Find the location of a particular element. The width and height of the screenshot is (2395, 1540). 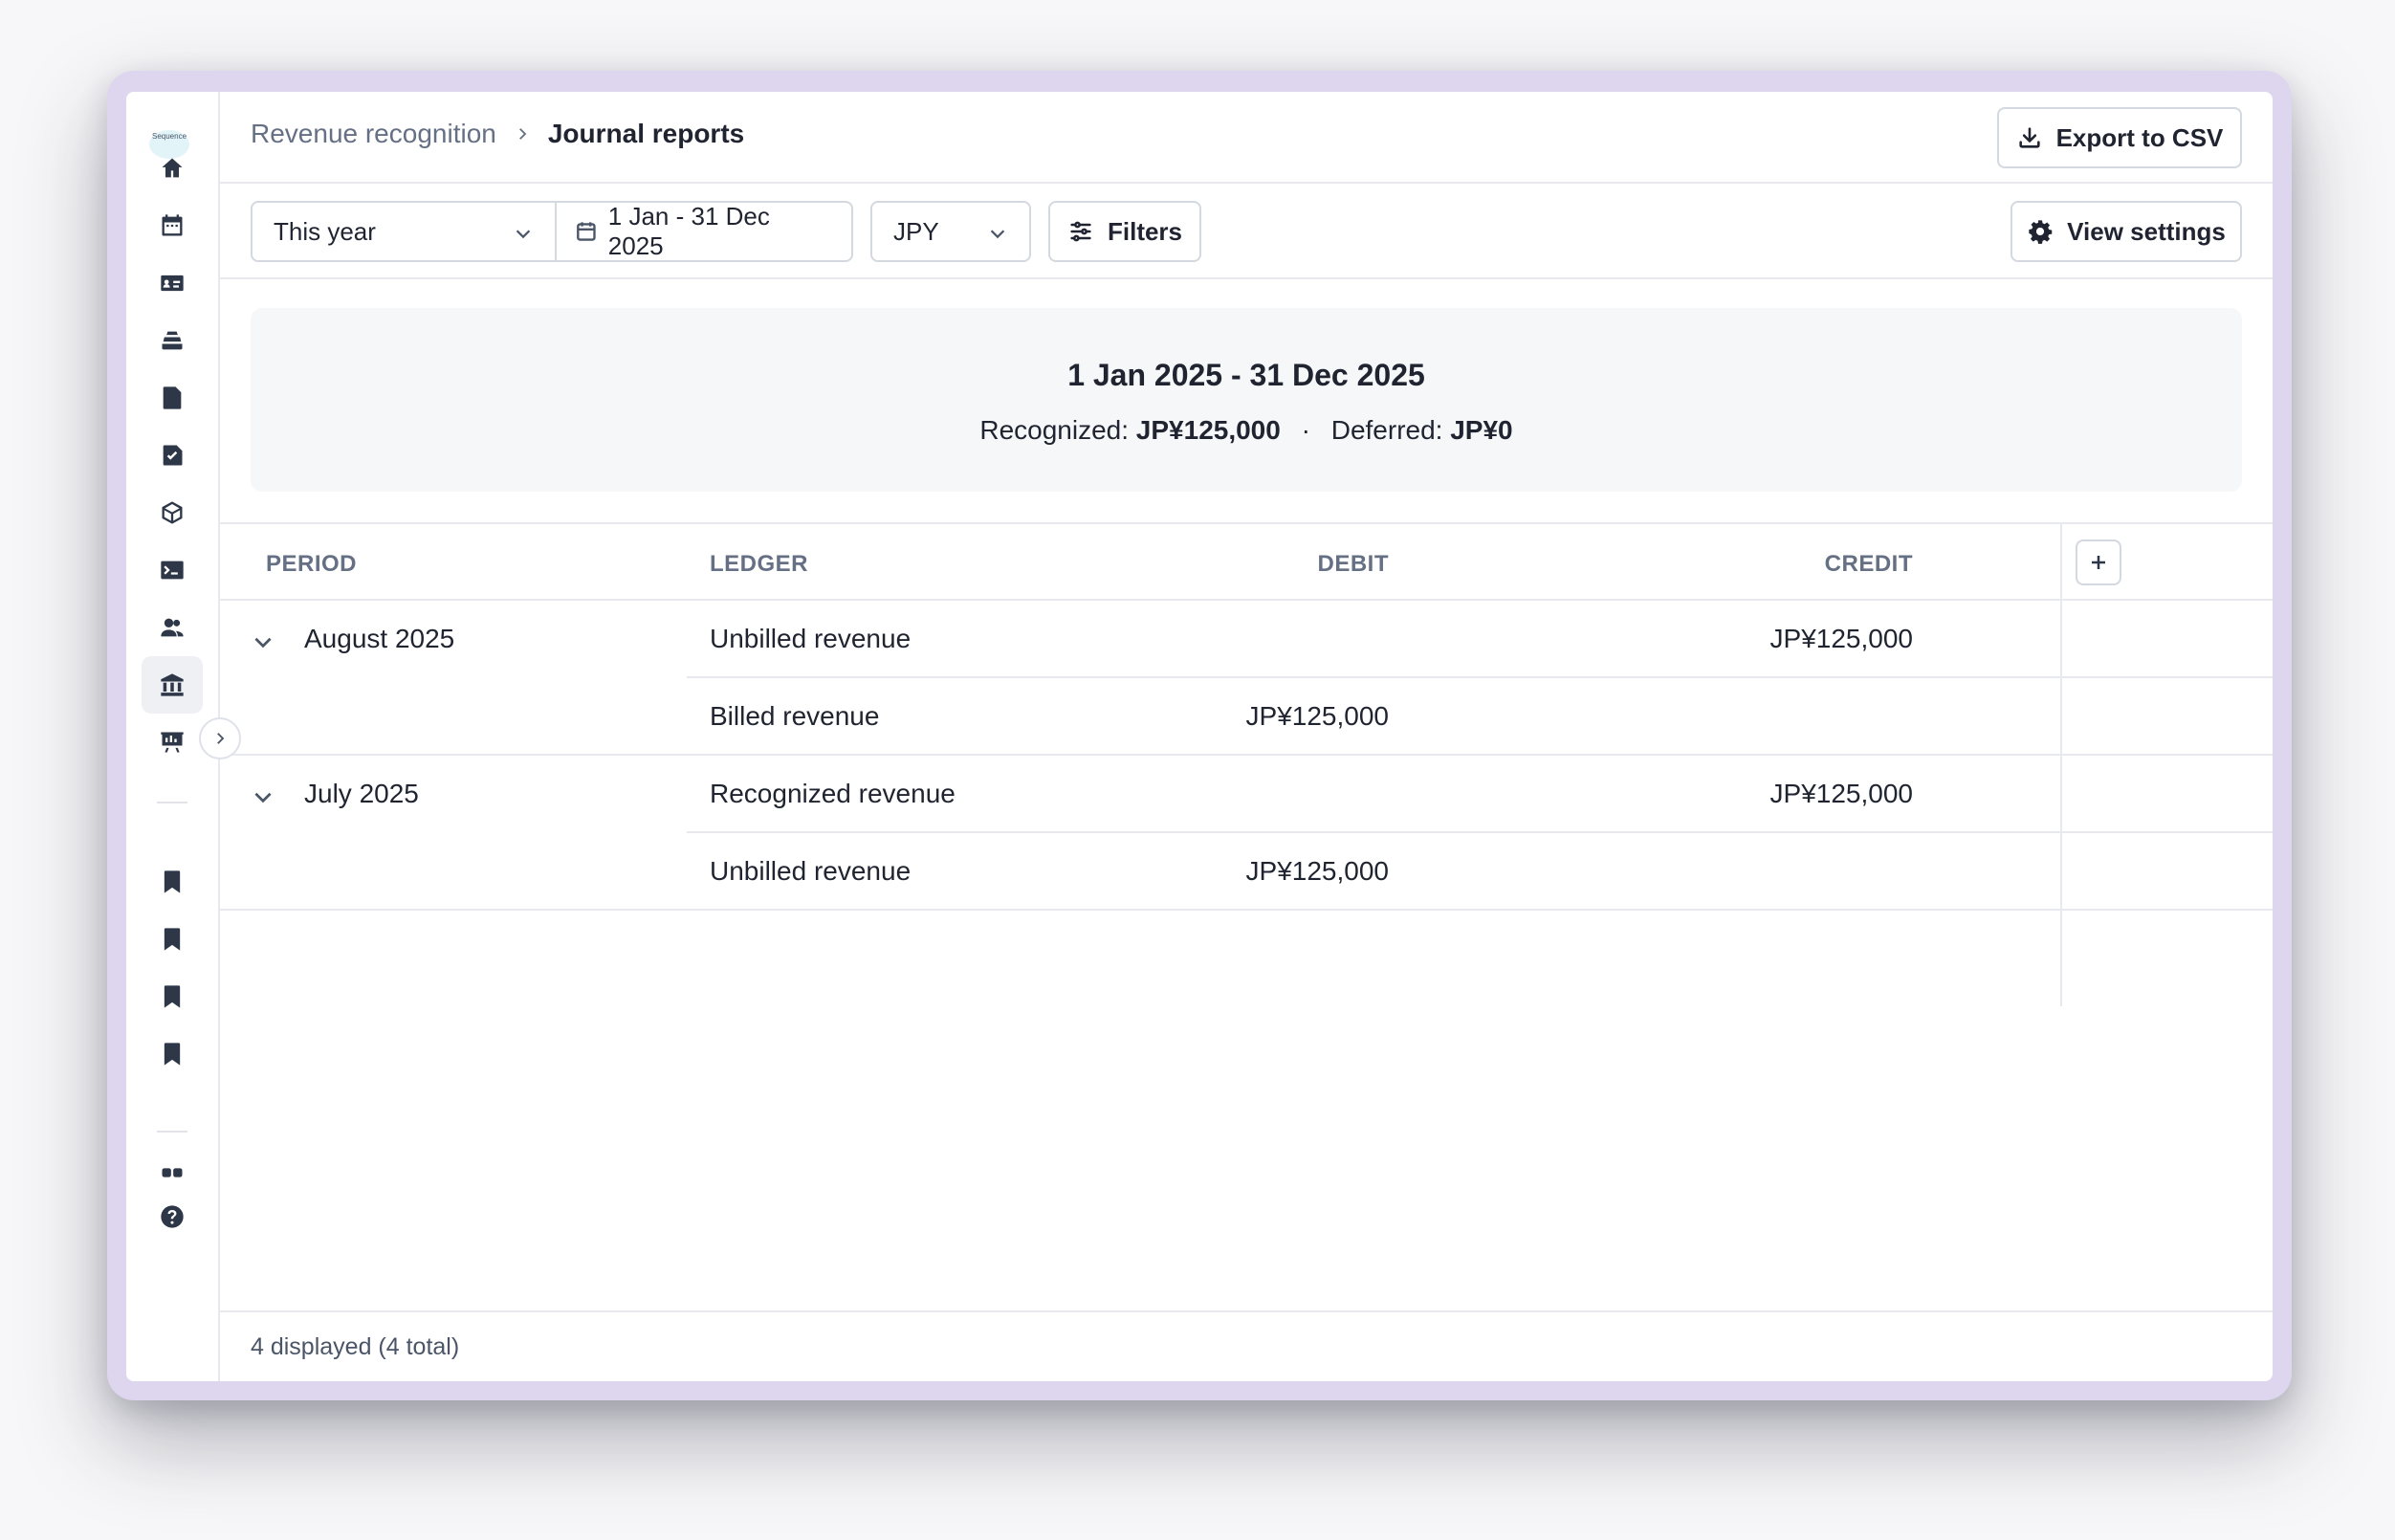

add-column-button is located at coordinates (2098, 562).